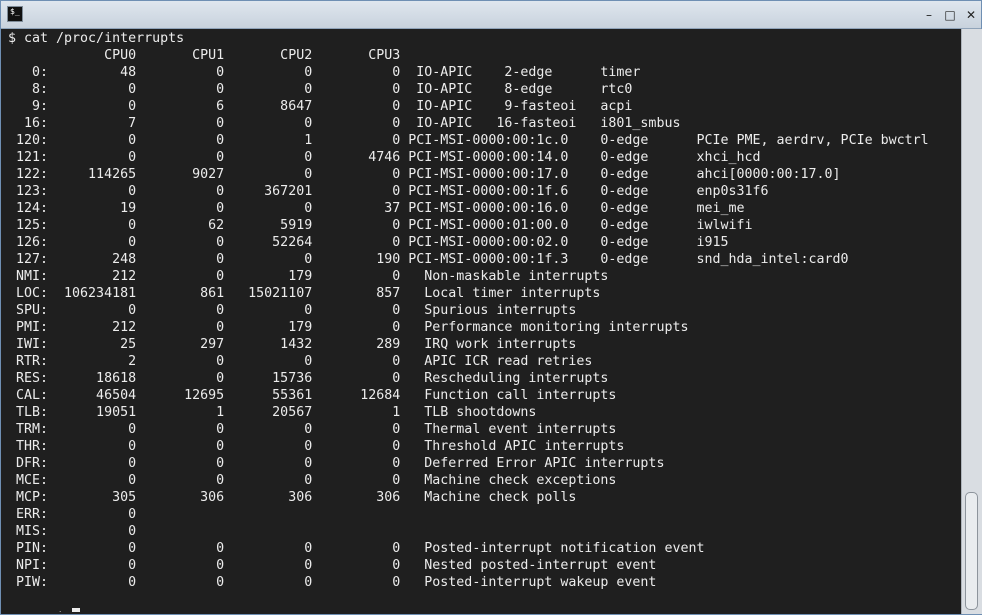 The width and height of the screenshot is (982, 615). I want to click on cpu-header-line: CPU0 CPU1 CPU2 CPU3, so click(204, 55).